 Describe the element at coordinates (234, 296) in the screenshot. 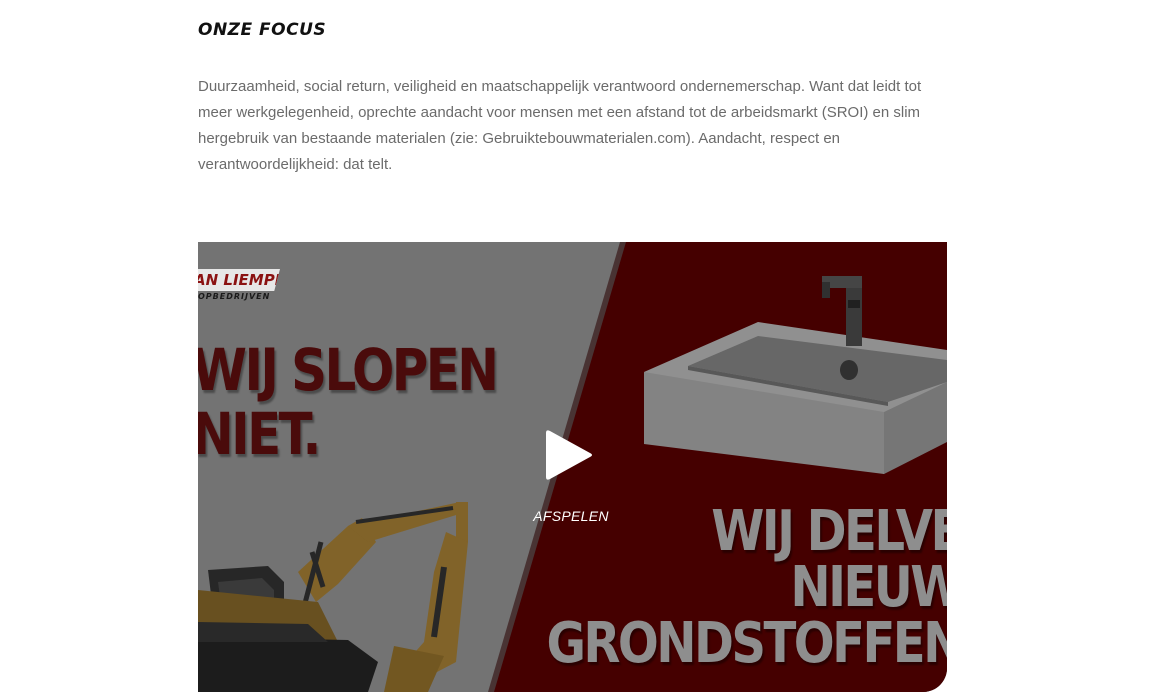

I see `company-logo-subtitle: OPBEDRIJVEN` at that location.